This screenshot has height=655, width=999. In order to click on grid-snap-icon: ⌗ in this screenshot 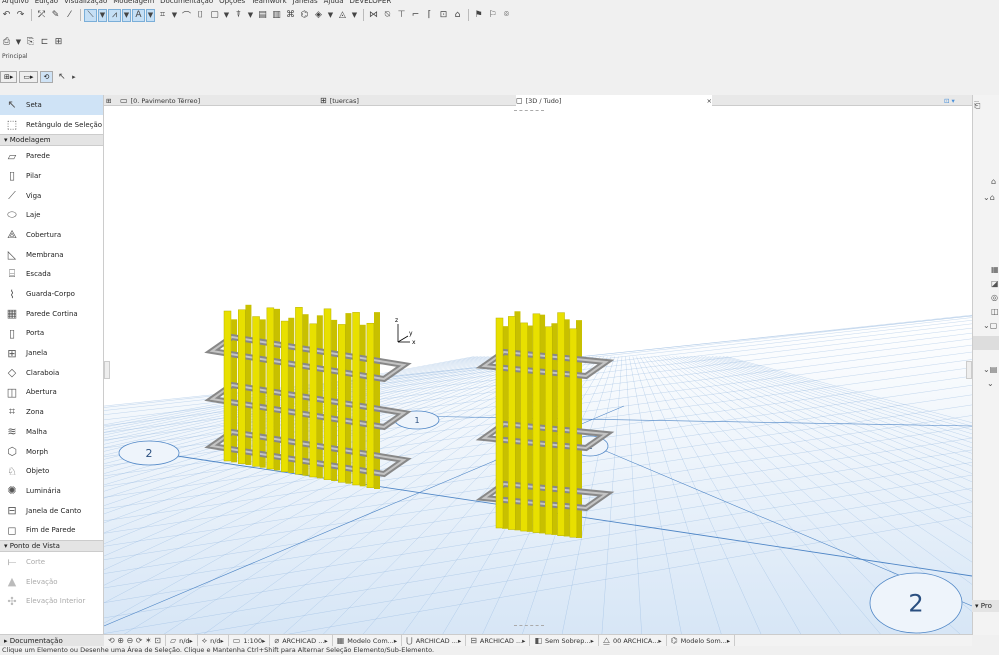, I will do `click(162, 15)`.